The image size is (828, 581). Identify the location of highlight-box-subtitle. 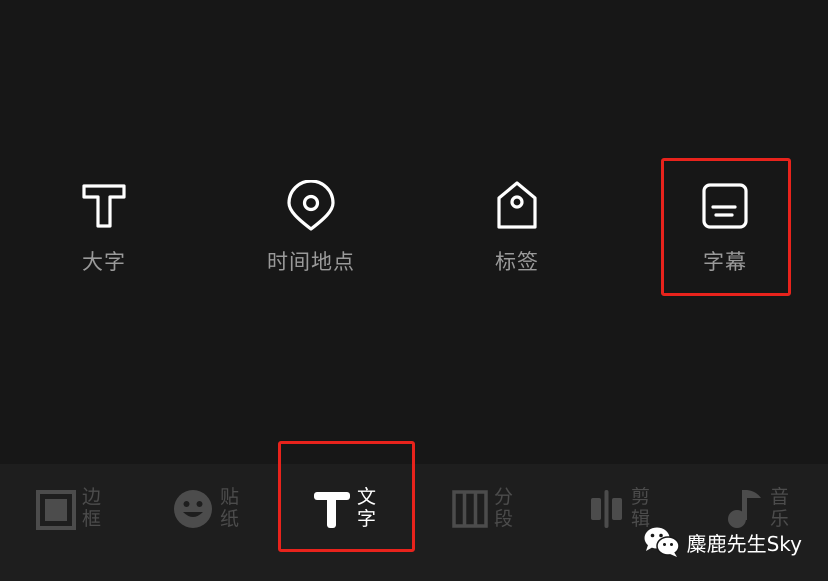
(726, 227).